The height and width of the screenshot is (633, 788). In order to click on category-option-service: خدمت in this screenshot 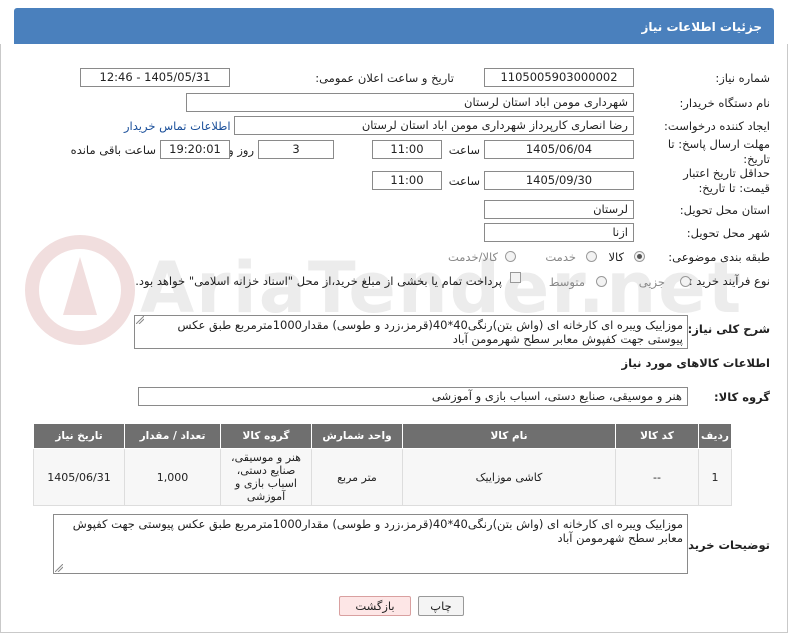, I will do `click(560, 257)`.